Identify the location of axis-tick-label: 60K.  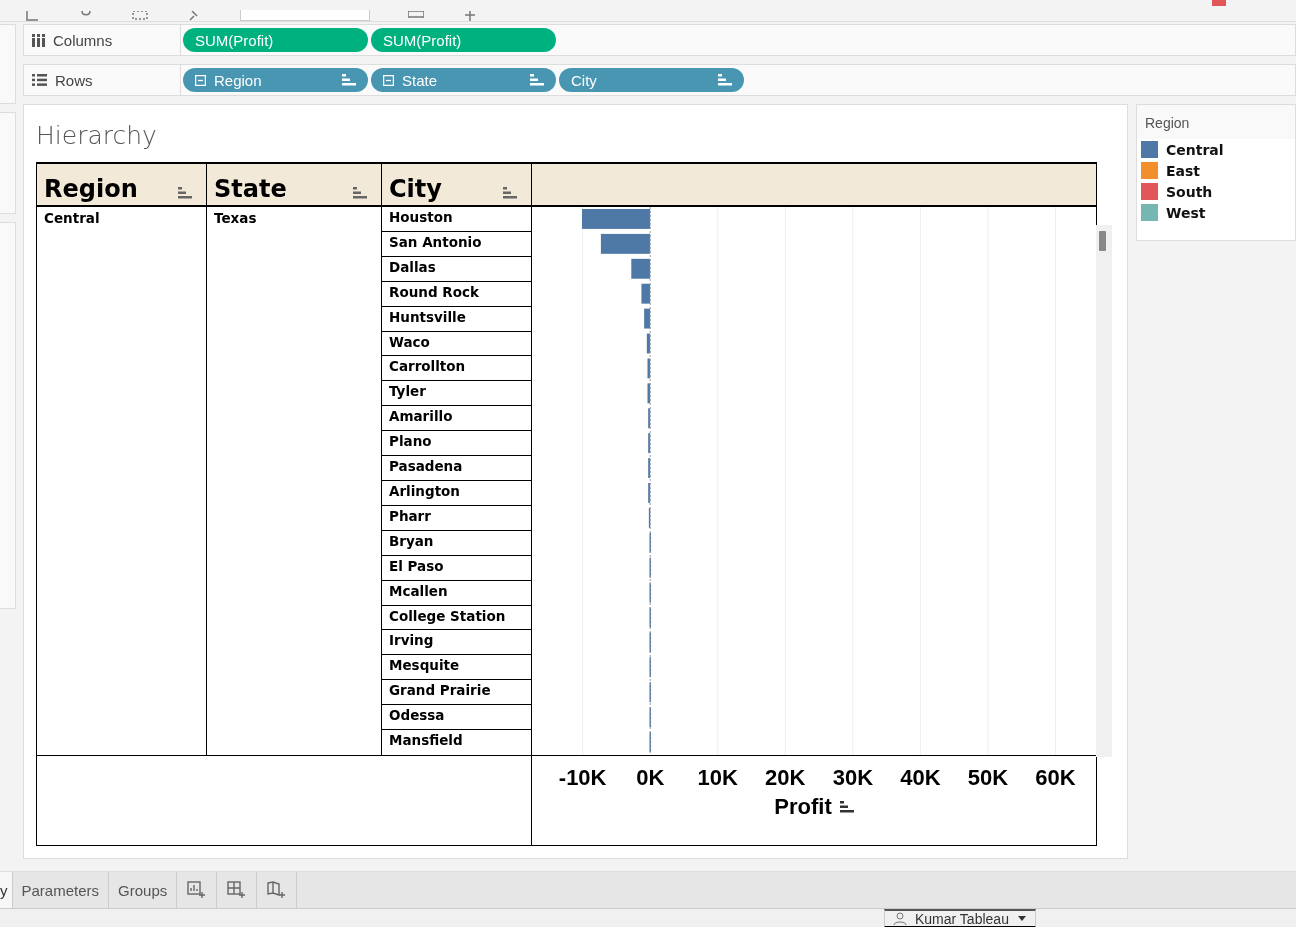
(1055, 777).